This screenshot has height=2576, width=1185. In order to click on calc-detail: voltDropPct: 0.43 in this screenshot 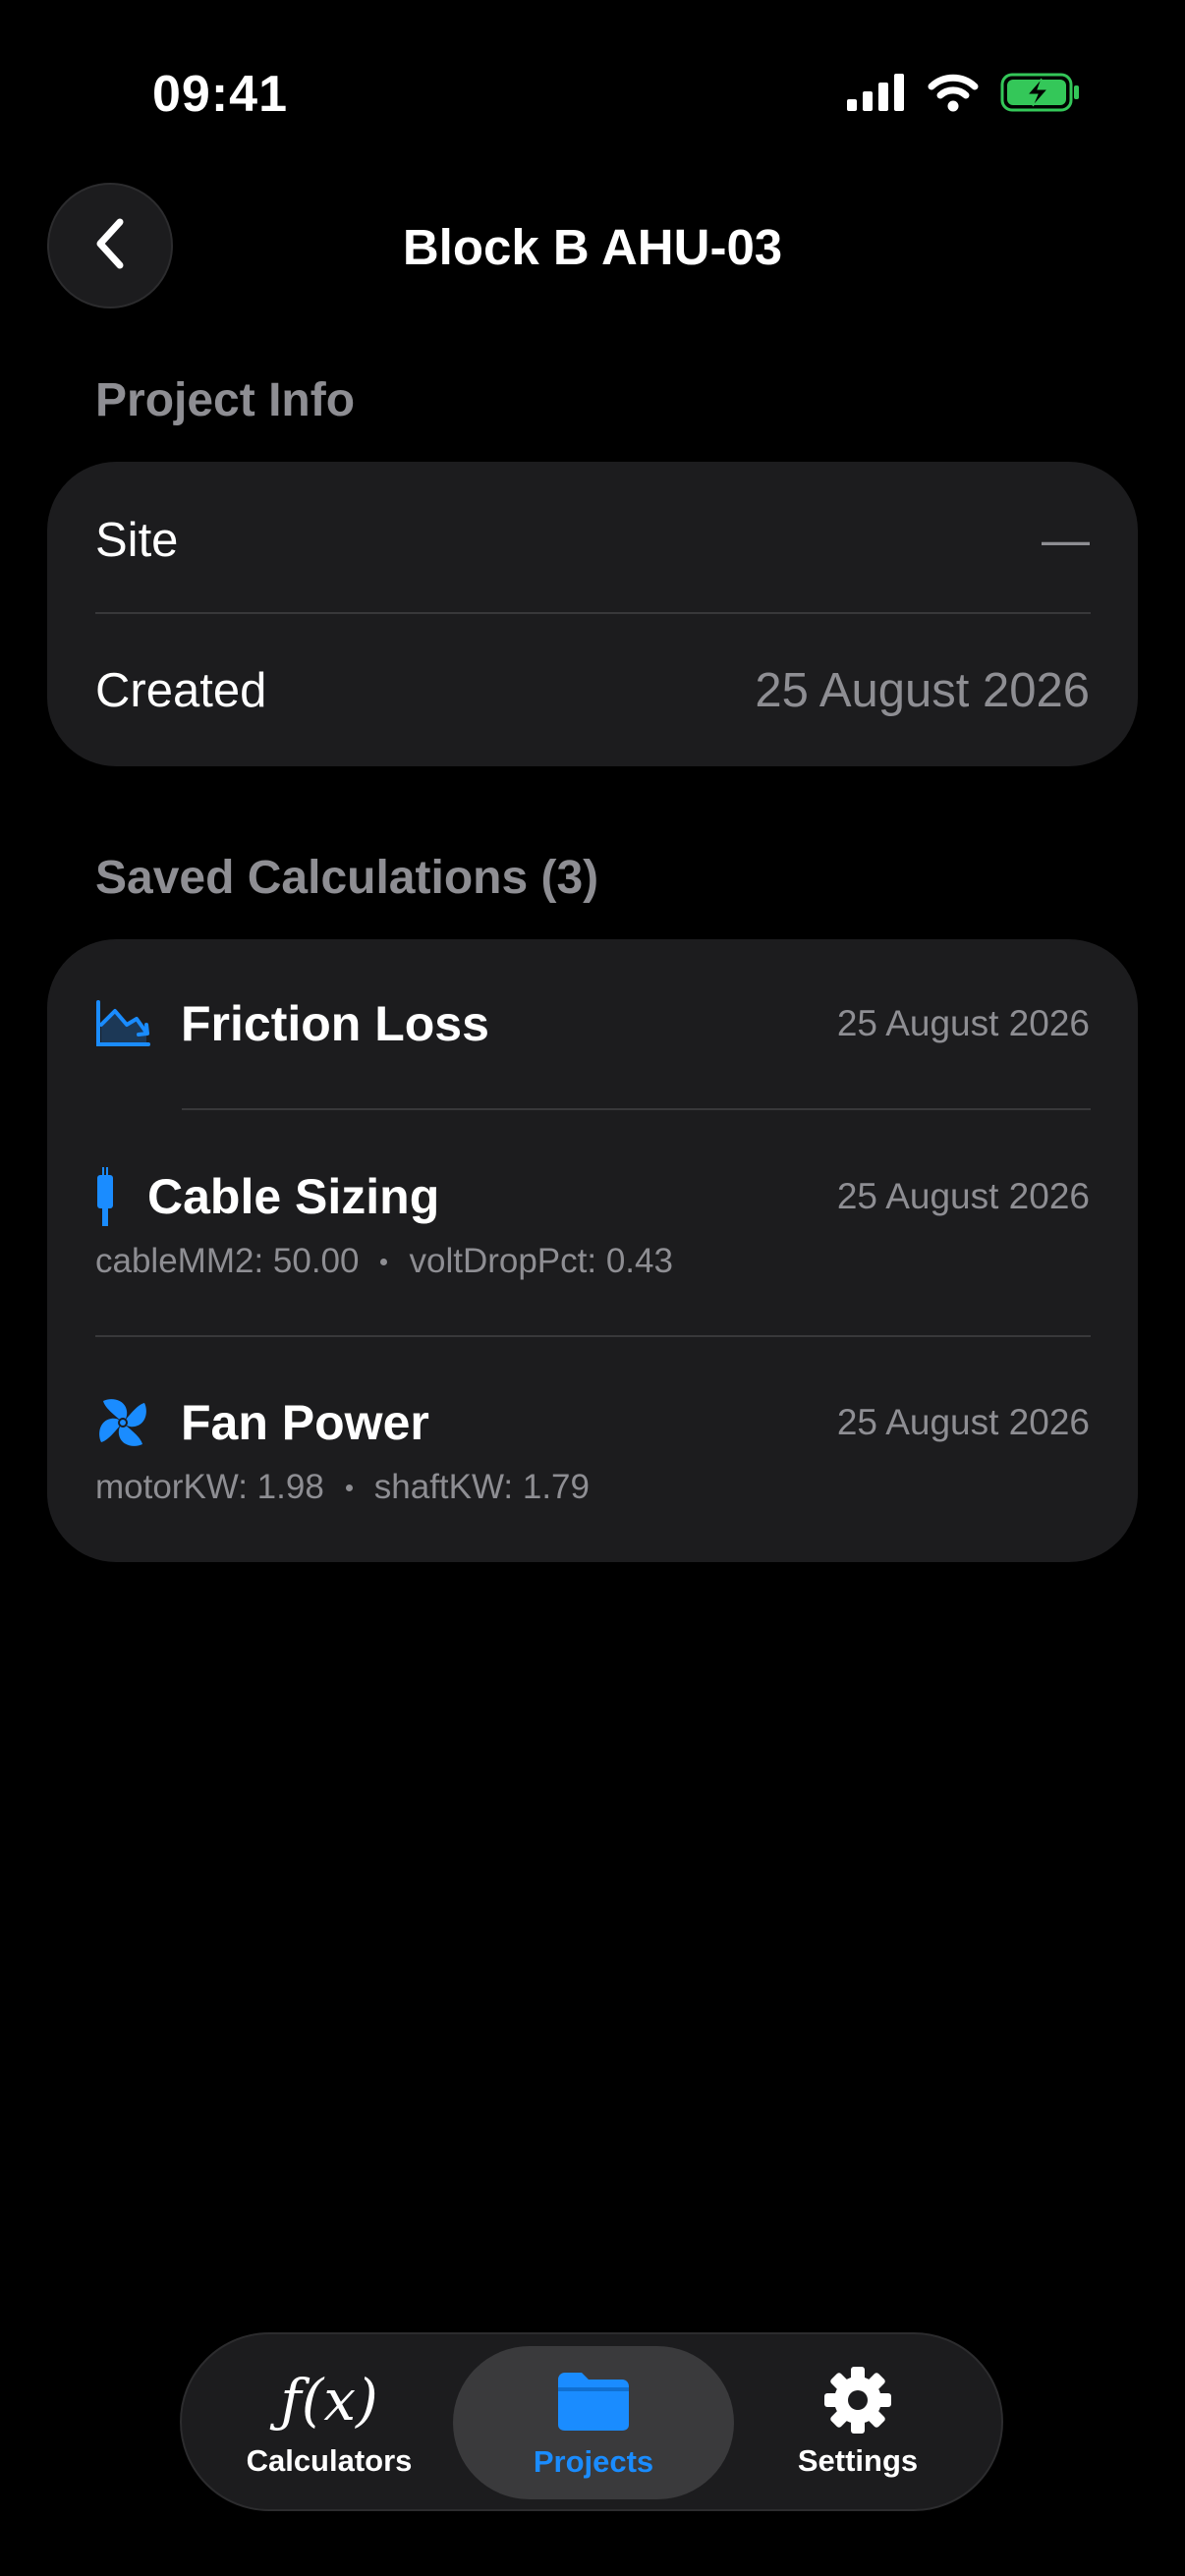, I will do `click(541, 1261)`.